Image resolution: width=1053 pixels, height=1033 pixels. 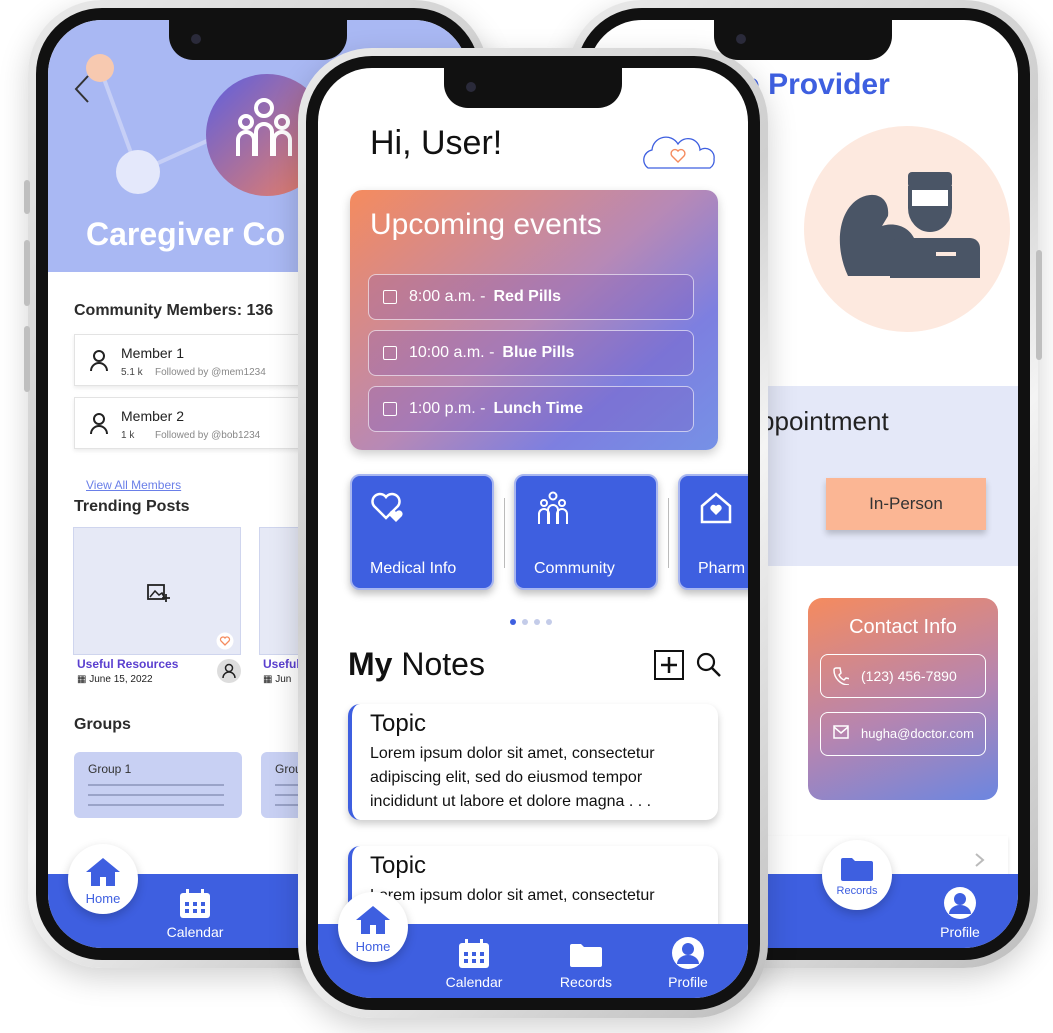 I want to click on heart-hands-icon, so click(x=387, y=507).